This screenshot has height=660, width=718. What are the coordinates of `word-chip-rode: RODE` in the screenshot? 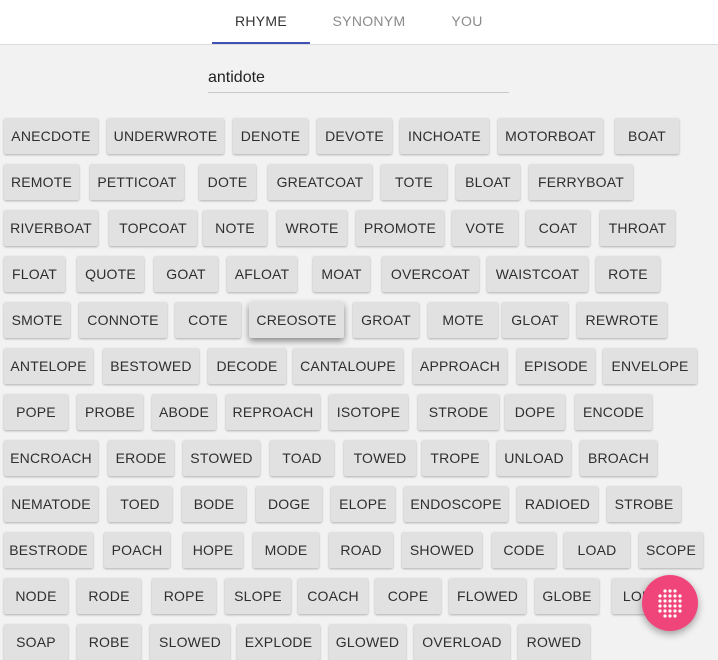 It's located at (109, 596).